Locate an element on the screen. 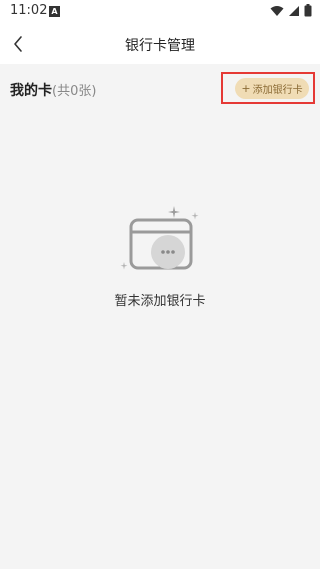  status-time: 11:02 is located at coordinates (29, 10).